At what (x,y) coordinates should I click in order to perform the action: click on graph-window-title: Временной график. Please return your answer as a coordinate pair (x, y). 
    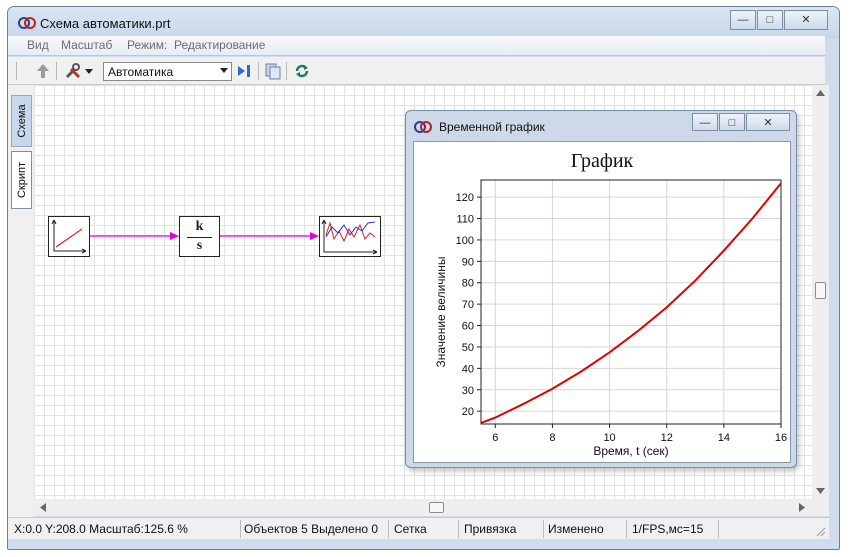
    Looking at the image, I should click on (492, 127).